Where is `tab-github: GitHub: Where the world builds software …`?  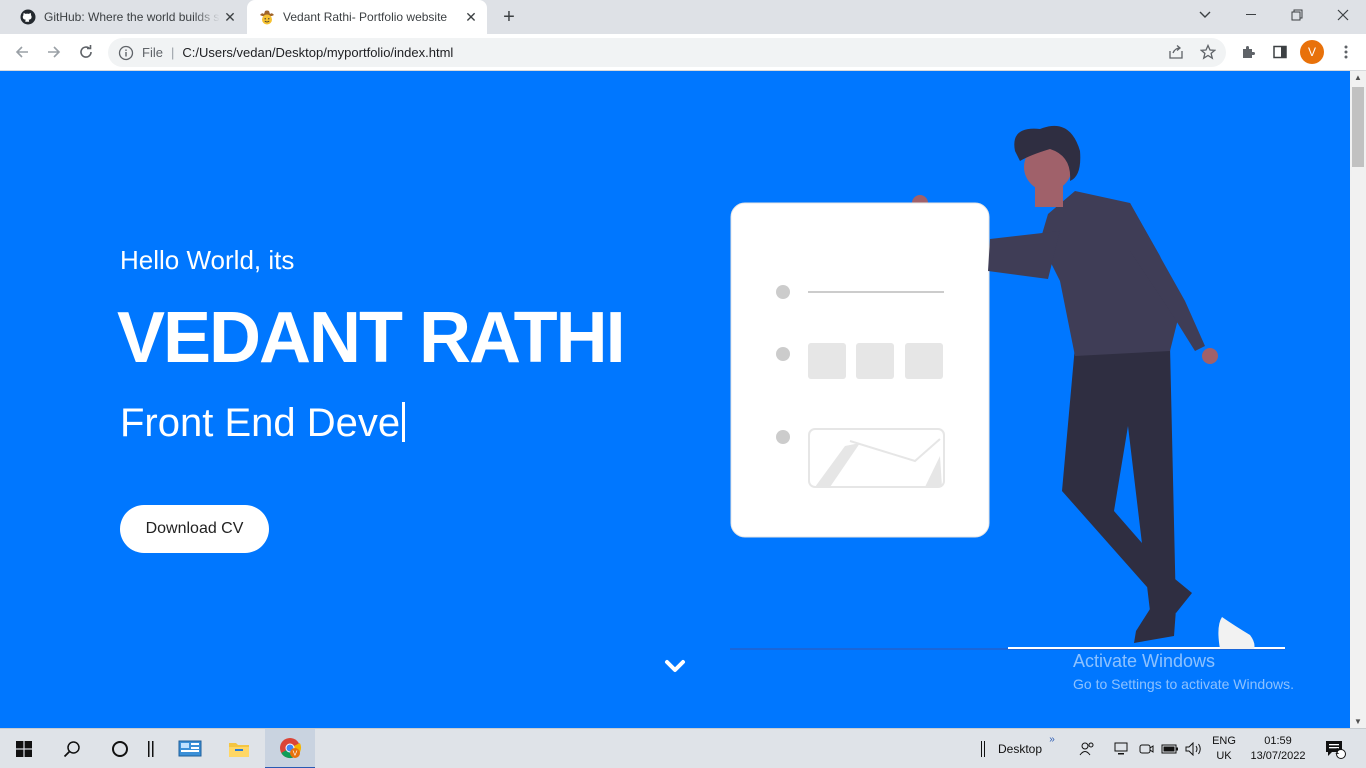 tab-github: GitHub: Where the world builds software … is located at coordinates (127, 17).